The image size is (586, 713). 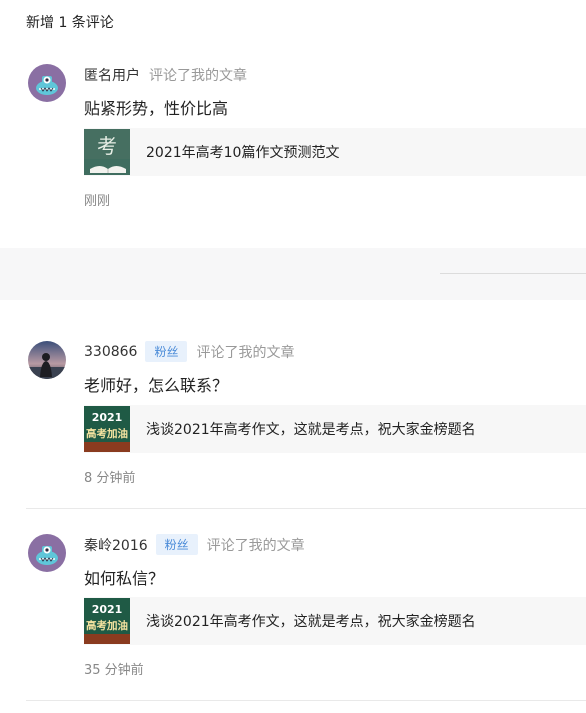 I want to click on separator-line, so click(x=513, y=273).